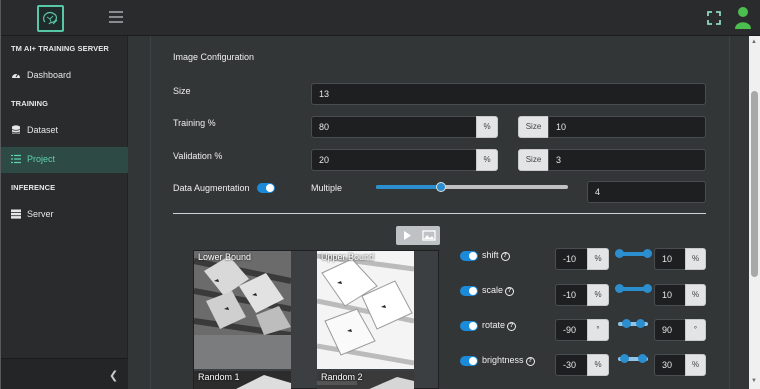  I want to click on sidebar-item-label: Server, so click(40, 214).